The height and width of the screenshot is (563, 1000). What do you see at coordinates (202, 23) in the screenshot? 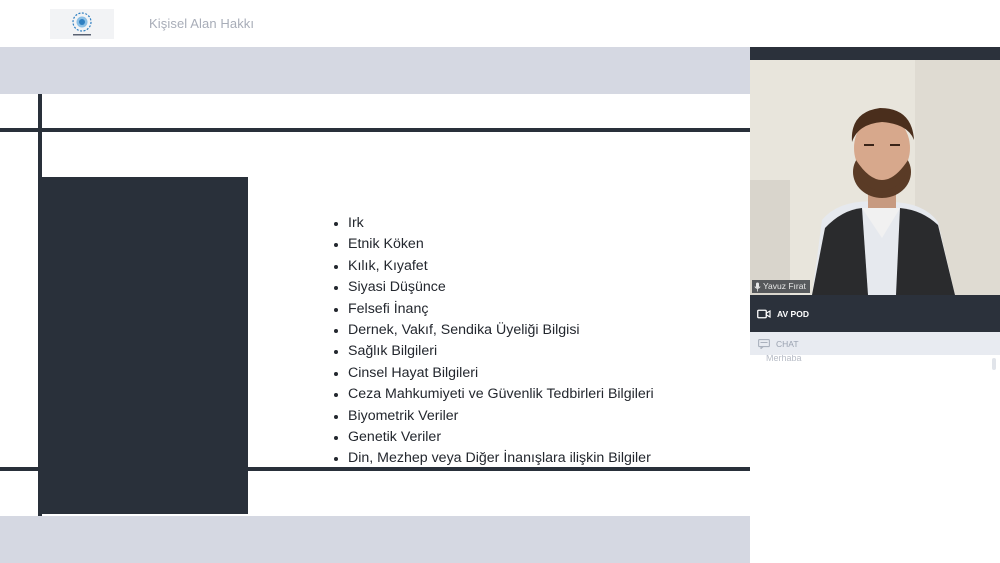
I see `presentation-title: Kişisel Alan Hakkı` at bounding box center [202, 23].